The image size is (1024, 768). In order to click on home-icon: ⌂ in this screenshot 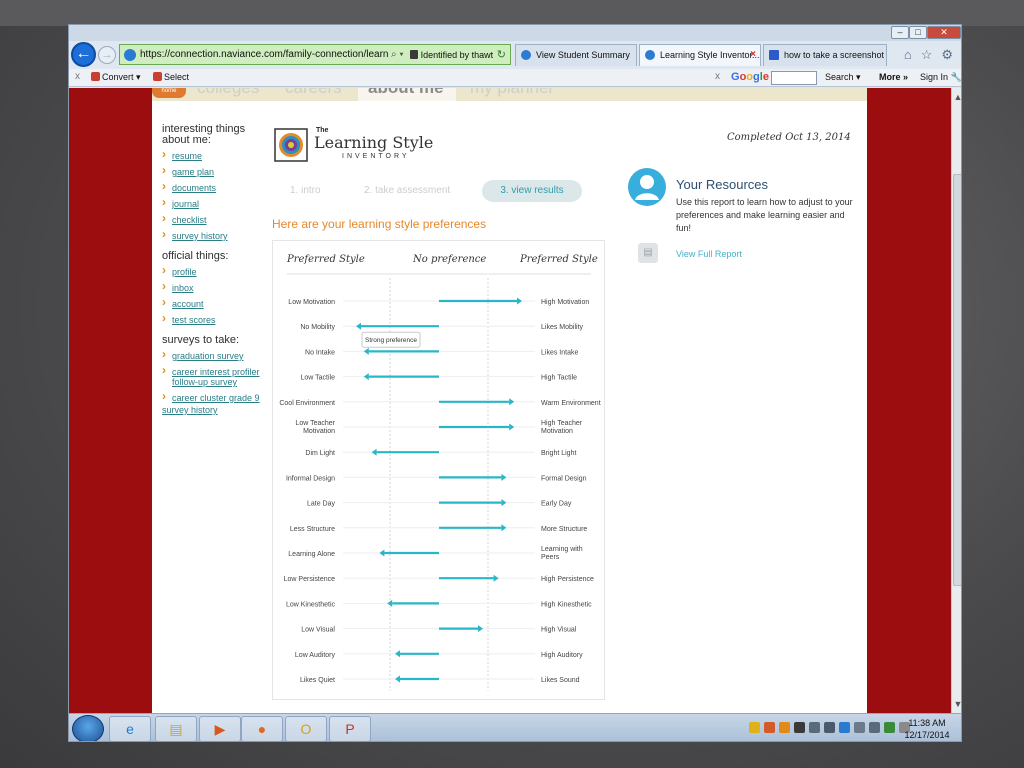, I will do `click(908, 55)`.